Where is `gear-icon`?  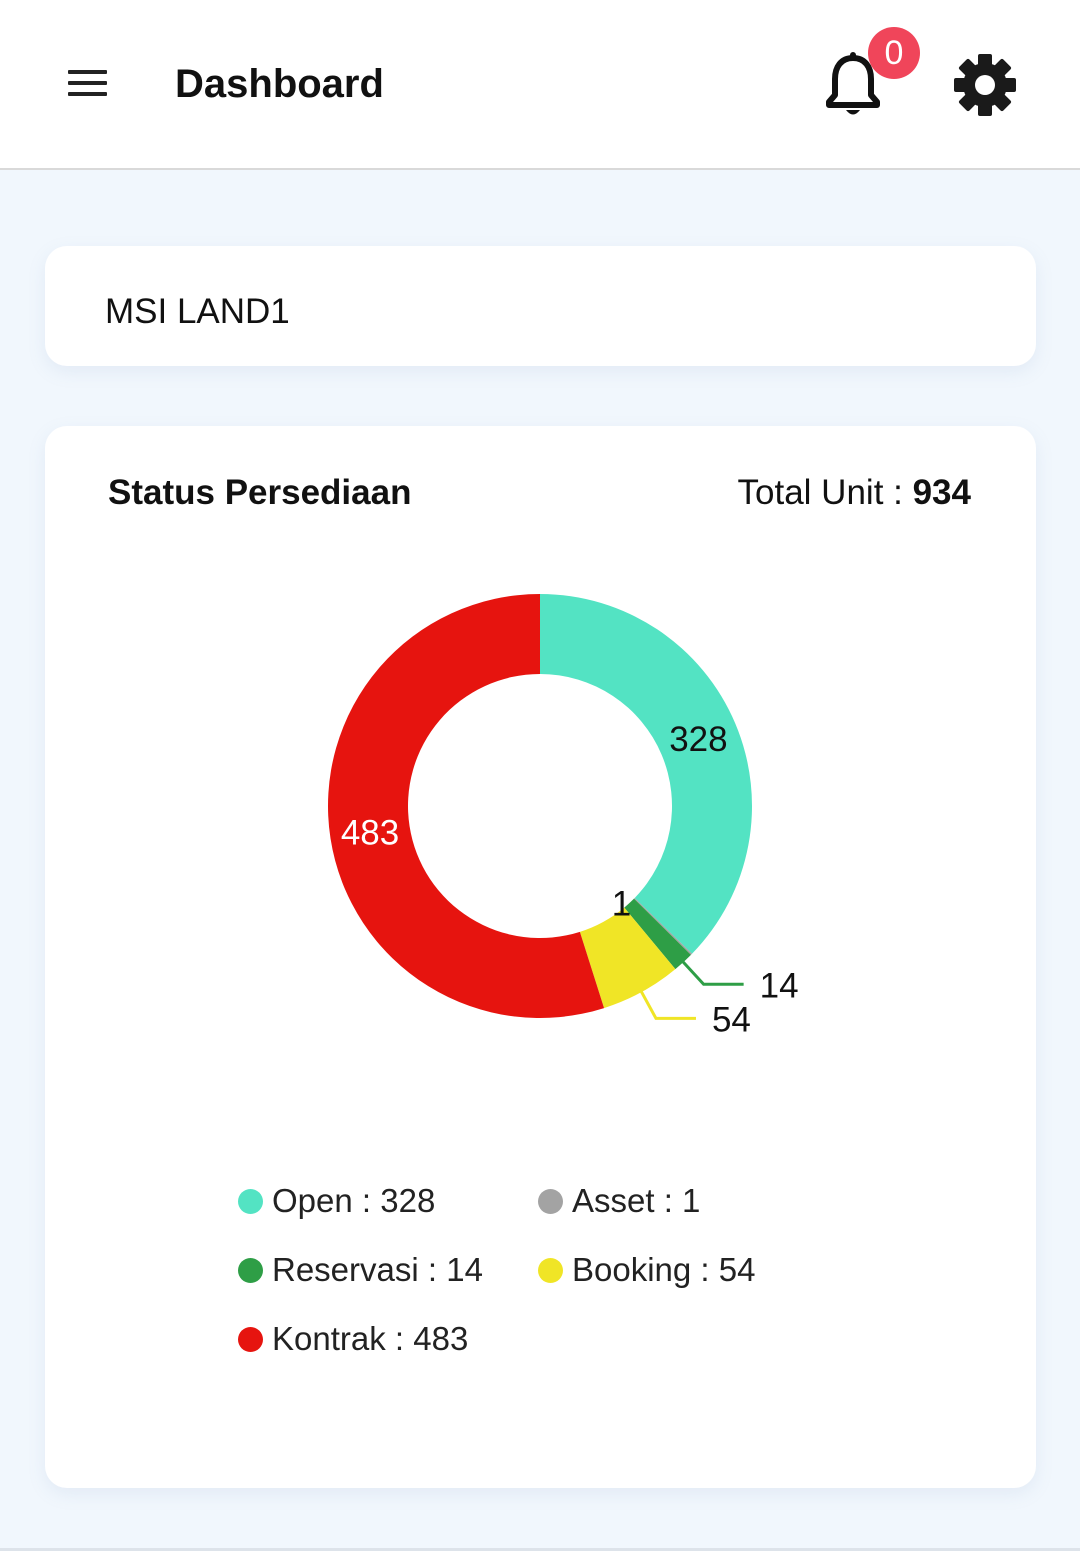 gear-icon is located at coordinates (985, 85).